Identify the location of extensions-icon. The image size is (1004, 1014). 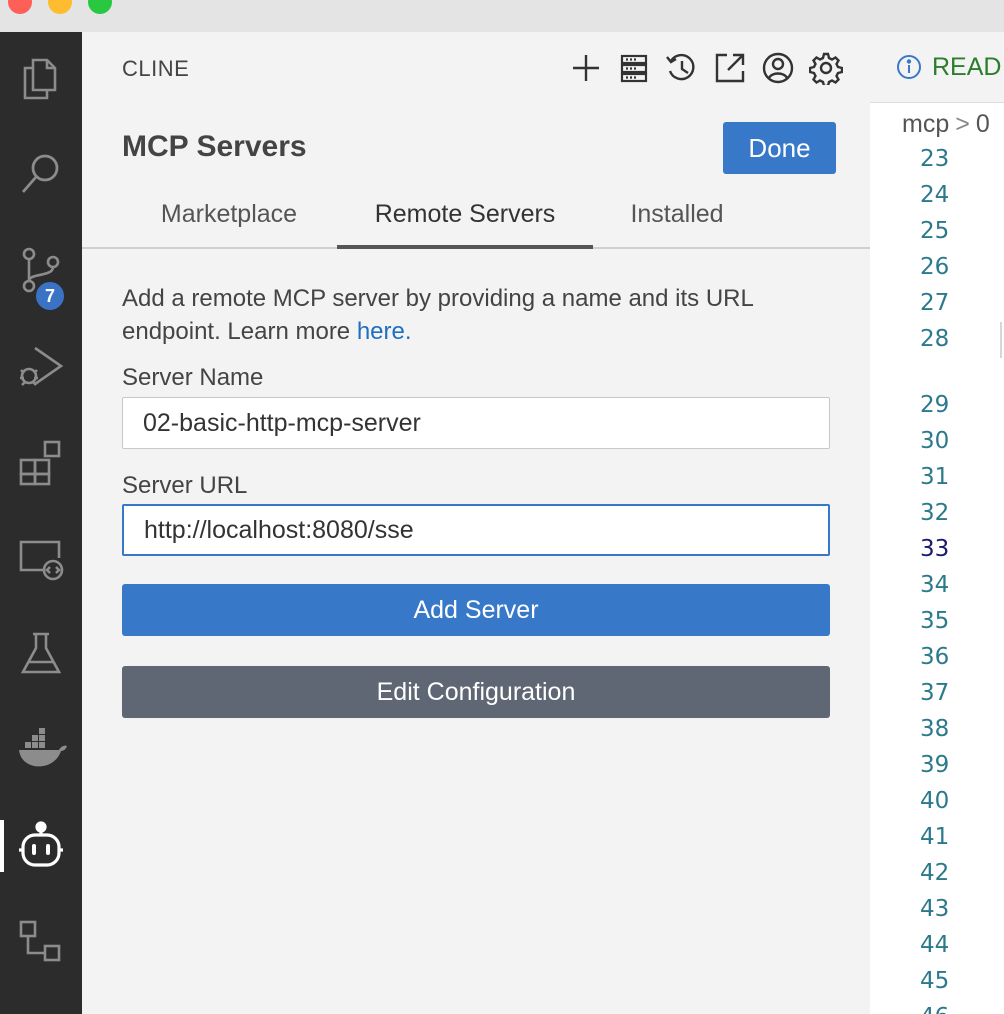
(40, 463).